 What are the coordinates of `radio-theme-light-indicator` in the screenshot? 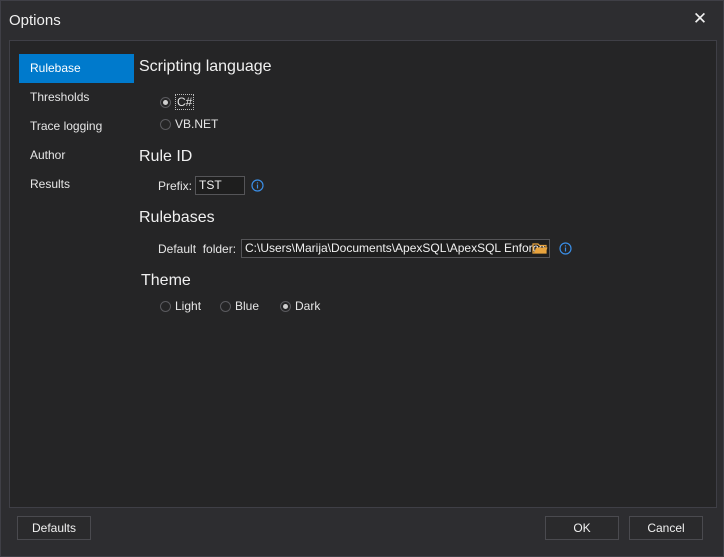 It's located at (165, 306).